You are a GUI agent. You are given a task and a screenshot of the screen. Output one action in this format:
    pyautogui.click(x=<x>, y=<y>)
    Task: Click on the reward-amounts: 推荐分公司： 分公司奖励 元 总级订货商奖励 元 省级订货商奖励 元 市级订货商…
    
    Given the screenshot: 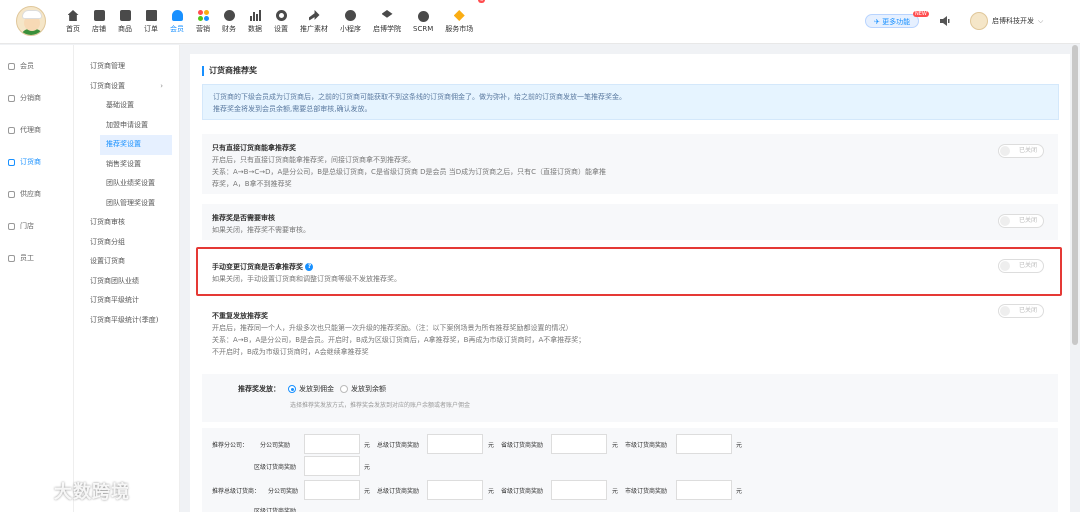 What is the action you would take?
    pyautogui.click(x=630, y=470)
    